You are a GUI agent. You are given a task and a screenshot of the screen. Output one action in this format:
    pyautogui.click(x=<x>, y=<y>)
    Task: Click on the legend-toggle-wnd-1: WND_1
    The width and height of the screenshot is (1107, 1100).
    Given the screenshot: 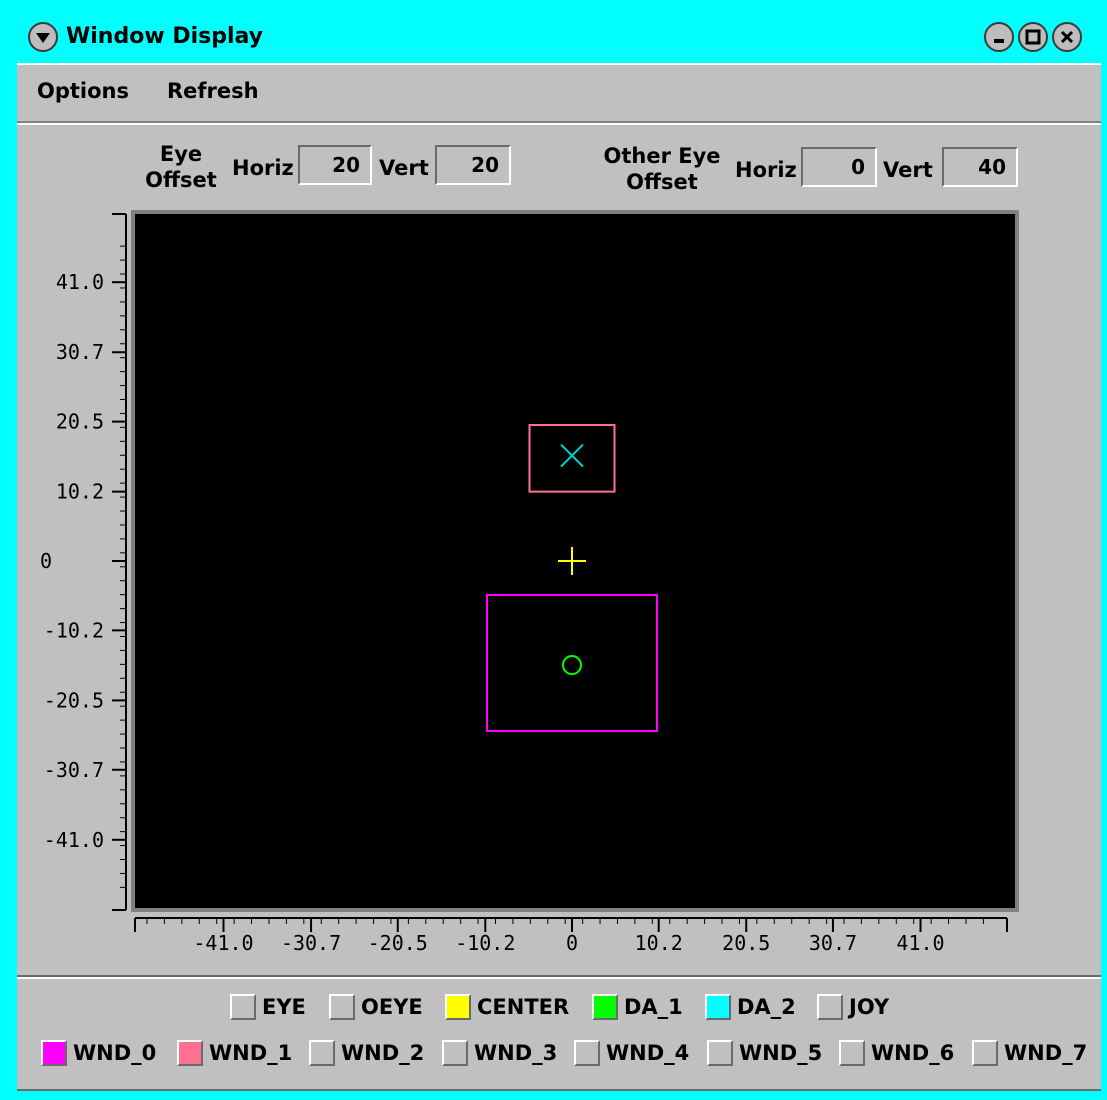 What is the action you would take?
    pyautogui.click(x=234, y=1053)
    